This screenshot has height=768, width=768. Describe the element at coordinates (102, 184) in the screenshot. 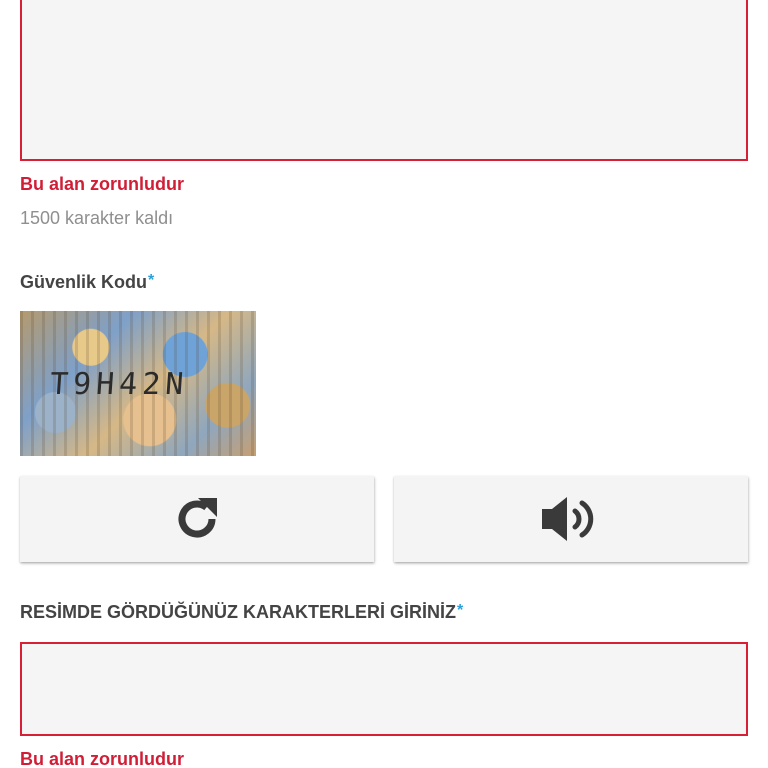

I see `message-error: Bu alan zorunludur` at that location.